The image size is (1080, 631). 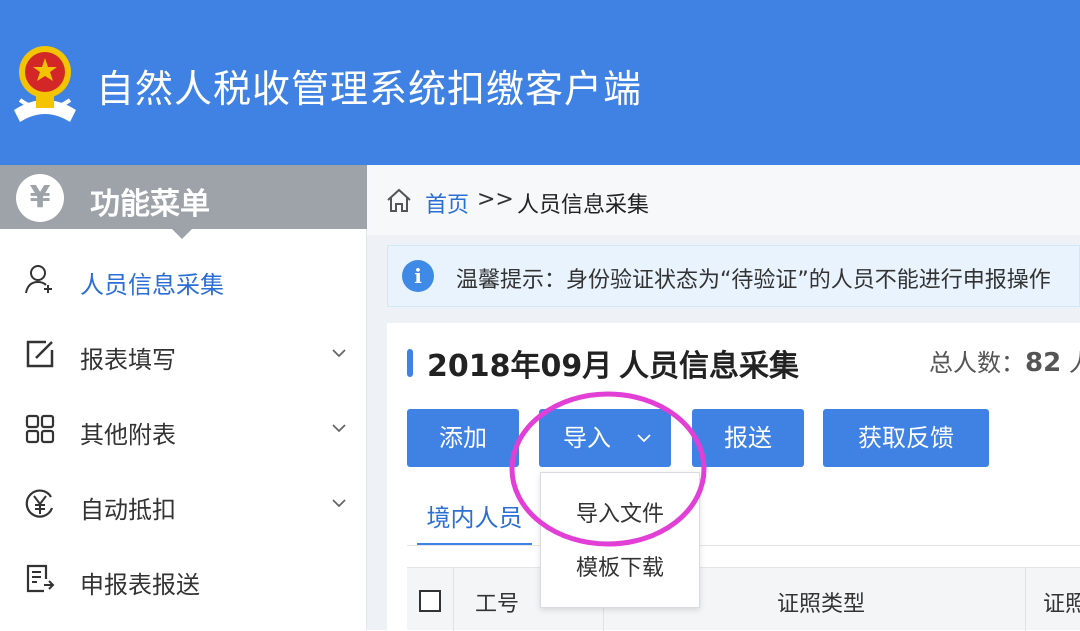 What do you see at coordinates (463, 438) in the screenshot?
I see `add-button: 添加` at bounding box center [463, 438].